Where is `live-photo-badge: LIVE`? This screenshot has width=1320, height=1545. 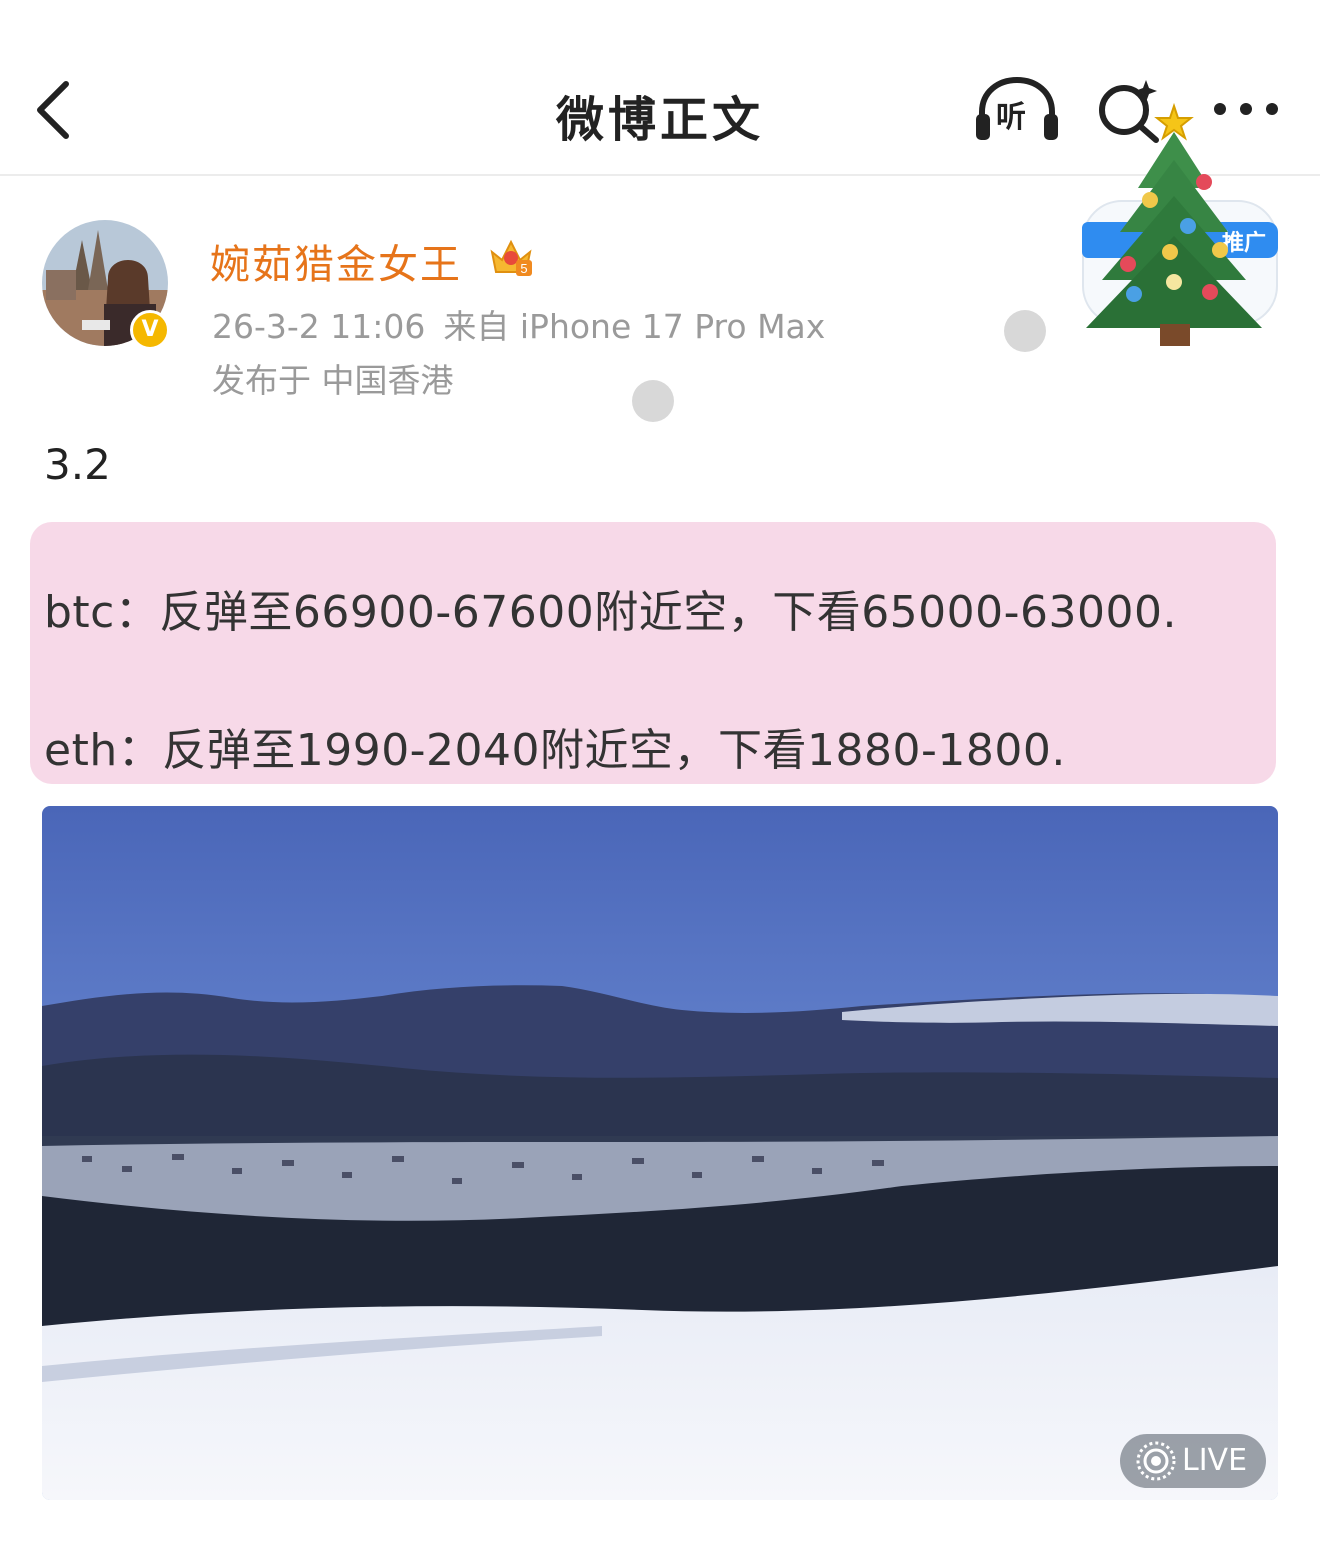 live-photo-badge: LIVE is located at coordinates (1193, 1461).